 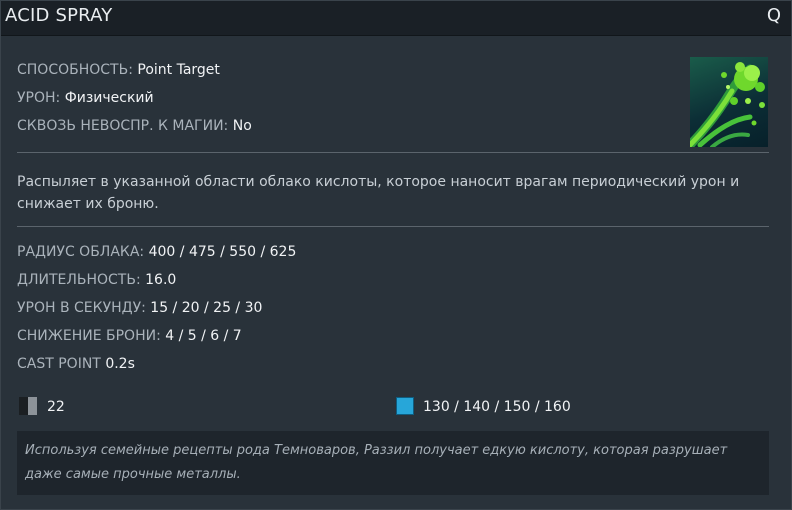 What do you see at coordinates (59, 15) in the screenshot?
I see `ability-name: ACID SPRAY` at bounding box center [59, 15].